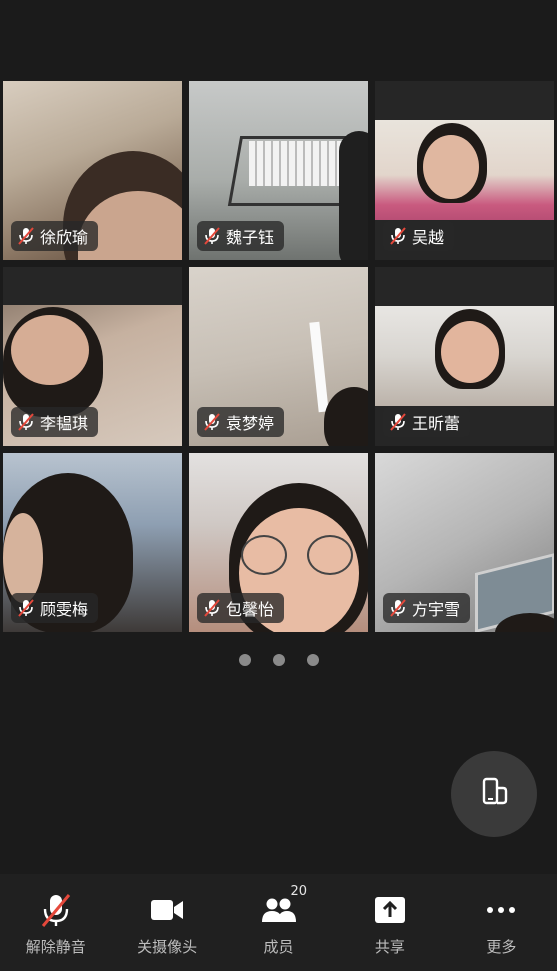 The image size is (557, 971). I want to click on participant-name: 顾雯梅, so click(64, 609).